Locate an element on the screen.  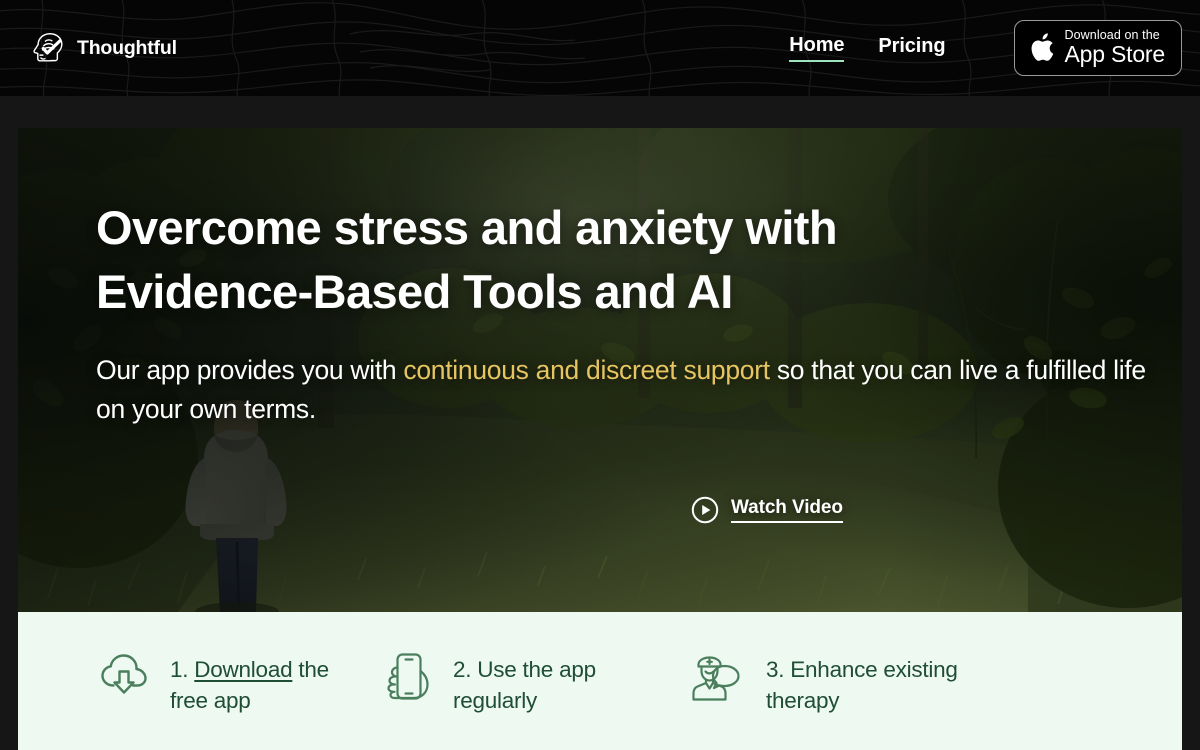
hero-headline-line-2: Evidence-Based Tools and AI is located at coordinates (414, 291).